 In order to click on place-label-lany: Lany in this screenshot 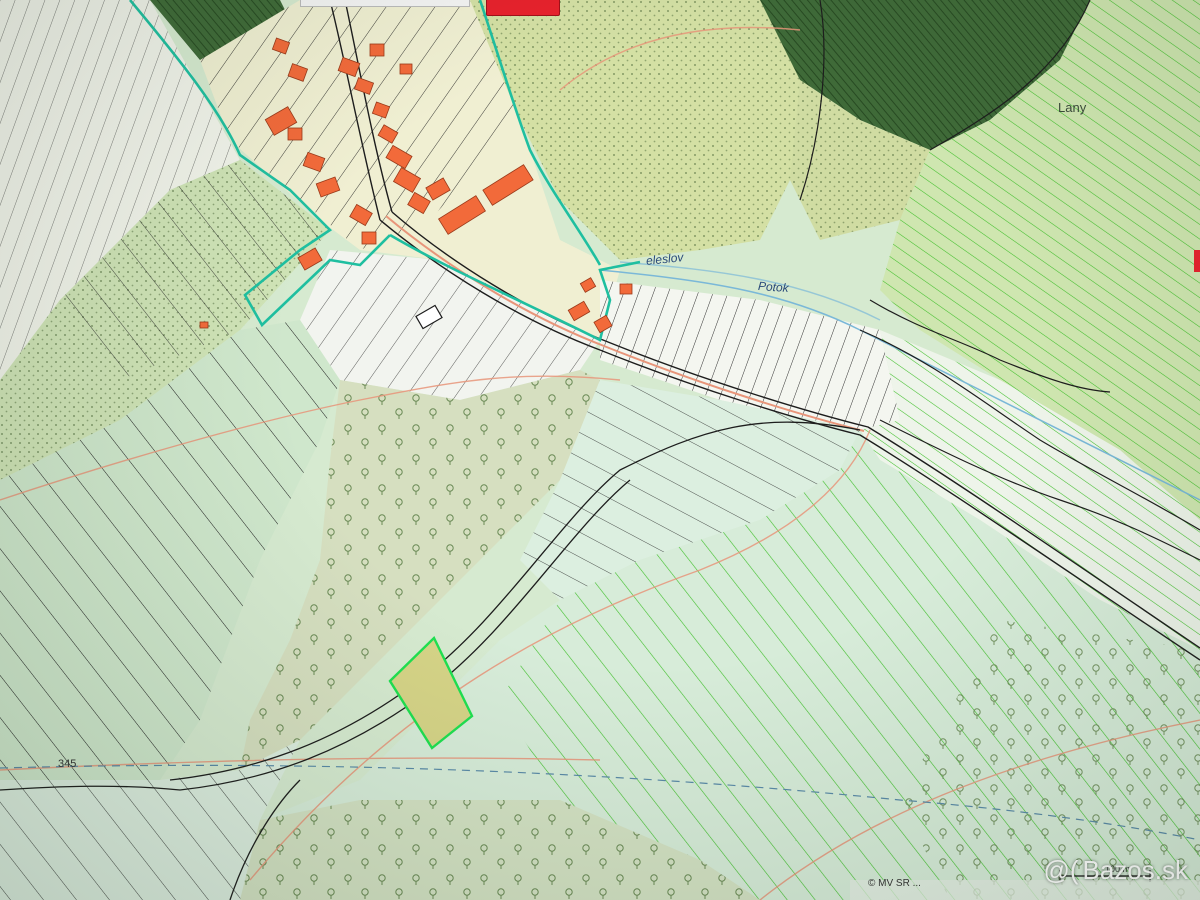, I will do `click(1072, 107)`.